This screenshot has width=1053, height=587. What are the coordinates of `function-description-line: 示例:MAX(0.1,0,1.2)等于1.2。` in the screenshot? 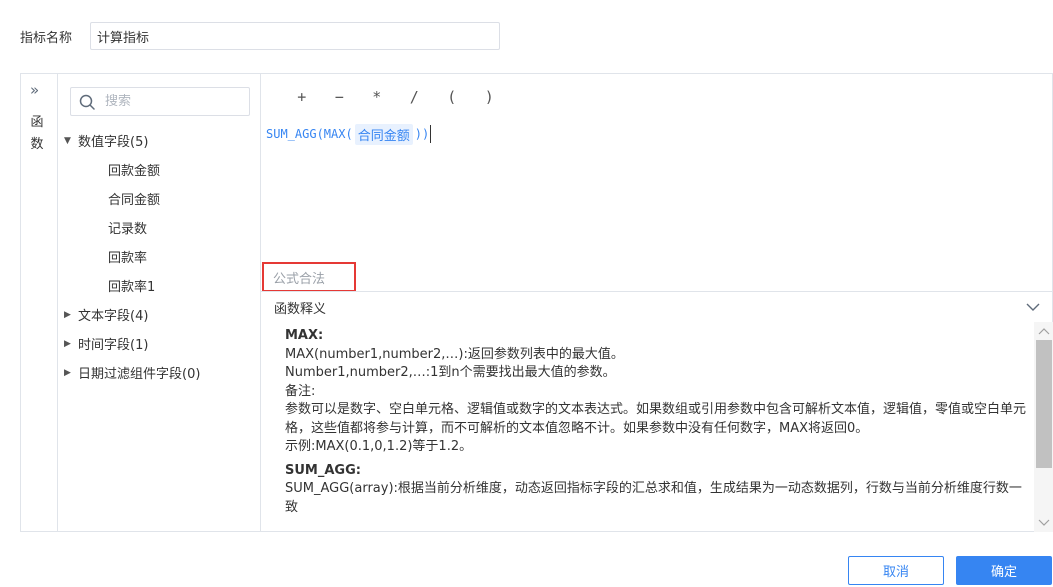 It's located at (379, 446).